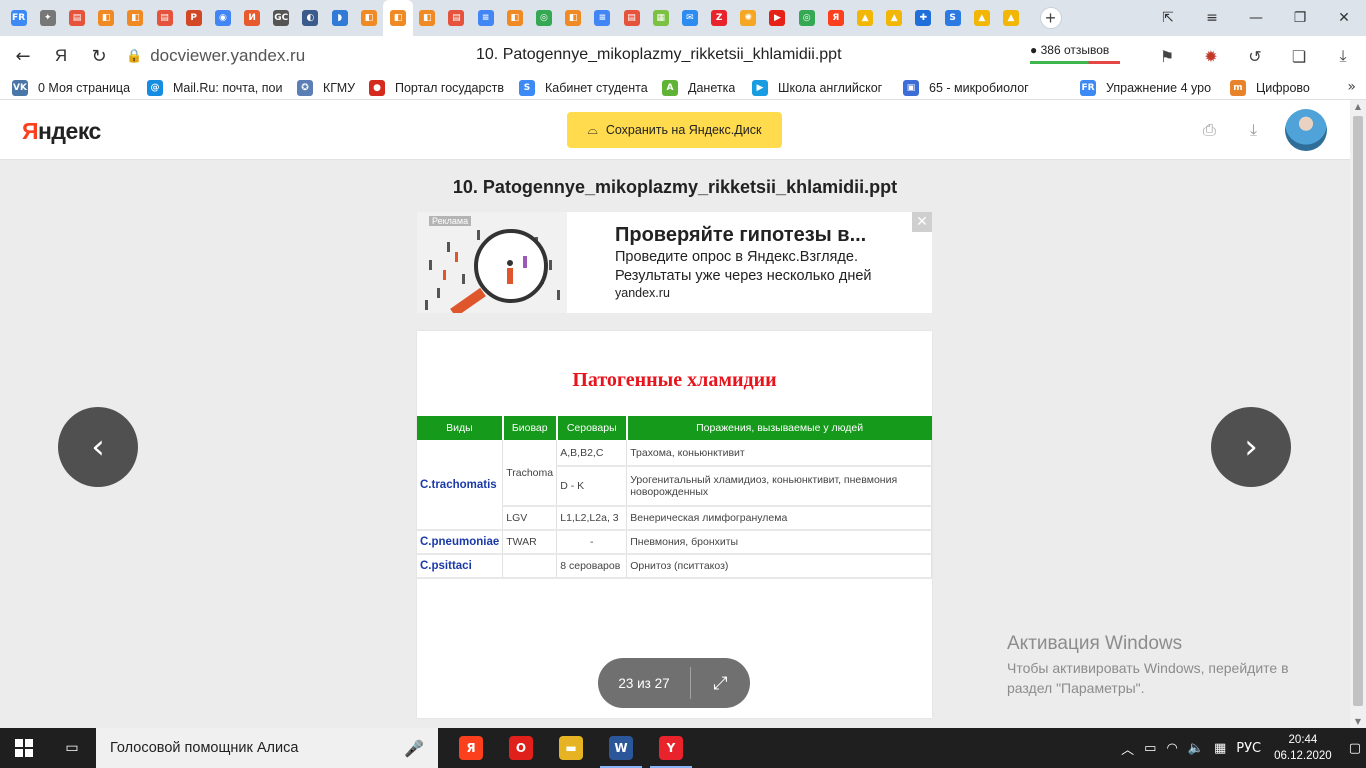  What do you see at coordinates (1167, 56) in the screenshot?
I see `bookmark-icon: ⚑` at bounding box center [1167, 56].